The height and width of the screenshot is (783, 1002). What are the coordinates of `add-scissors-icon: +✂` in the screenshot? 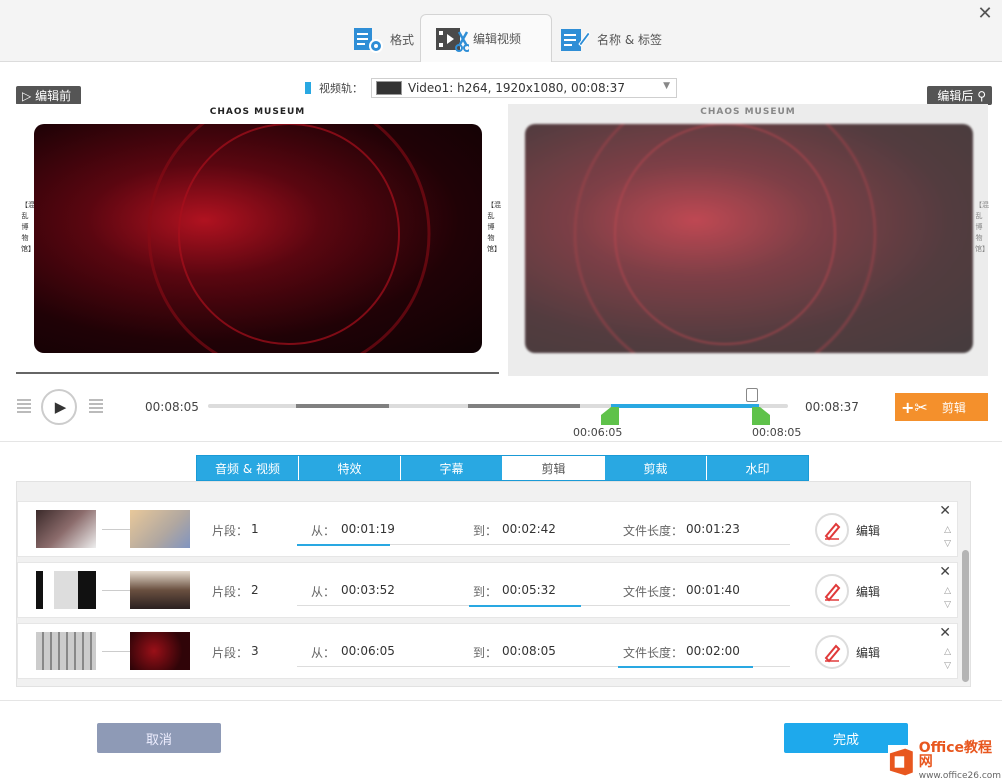 It's located at (914, 407).